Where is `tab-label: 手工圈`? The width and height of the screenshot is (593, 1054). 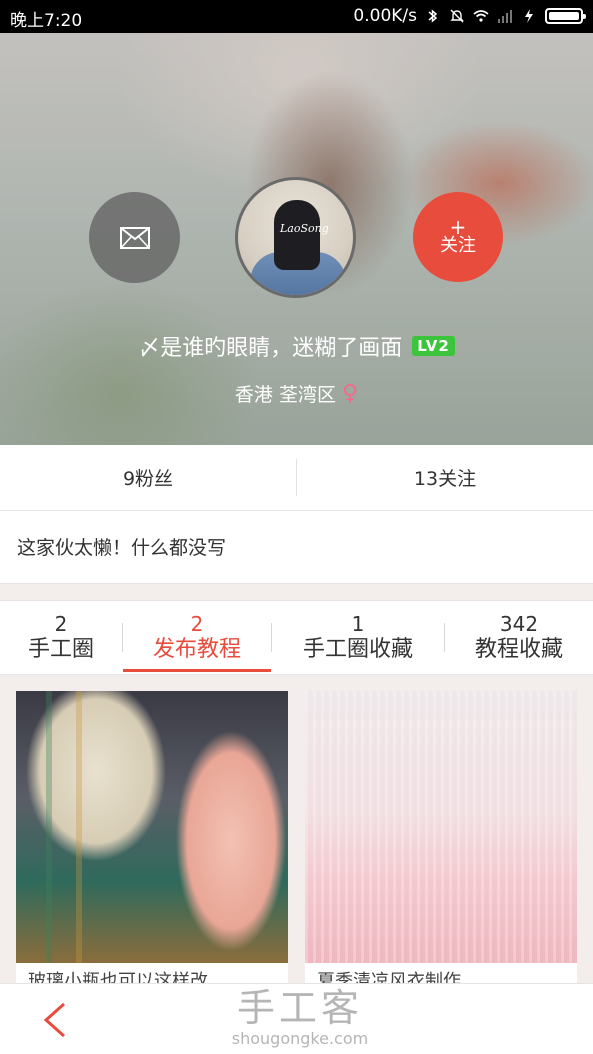
tab-label: 手工圈 is located at coordinates (60, 649).